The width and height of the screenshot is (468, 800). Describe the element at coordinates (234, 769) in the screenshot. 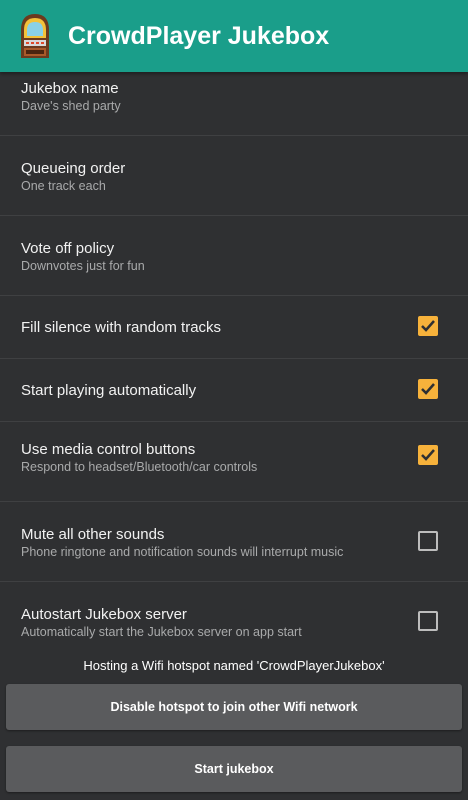

I see `start-jukebox-button: Start jukebox` at that location.